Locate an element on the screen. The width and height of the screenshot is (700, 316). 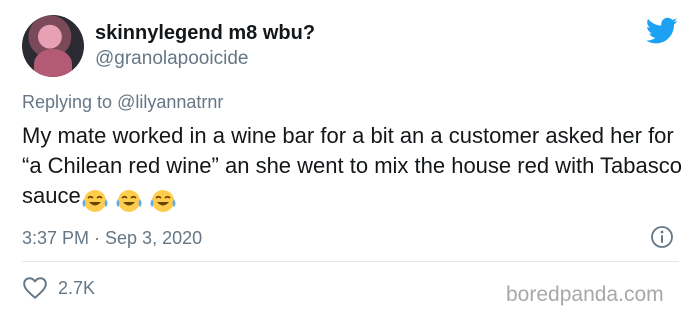
replying-to: Replying to @lilyannatrnr is located at coordinates (122, 102).